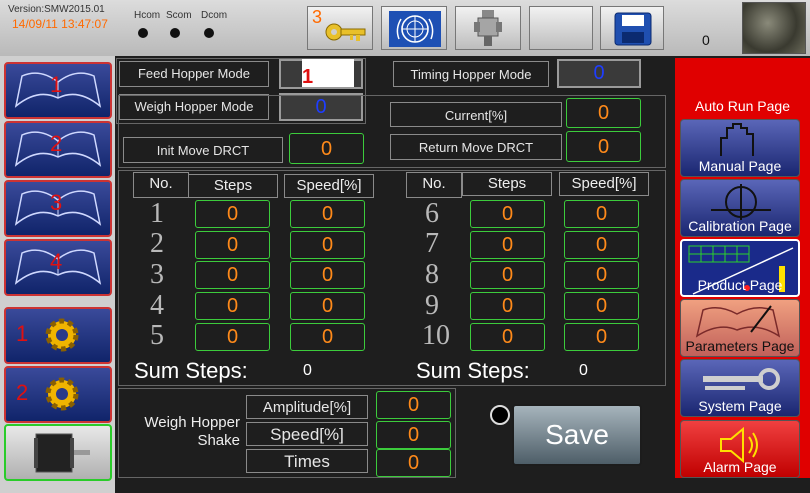 The height and width of the screenshot is (493, 810). I want to click on recipe-book-2-button: 2, so click(58, 149).